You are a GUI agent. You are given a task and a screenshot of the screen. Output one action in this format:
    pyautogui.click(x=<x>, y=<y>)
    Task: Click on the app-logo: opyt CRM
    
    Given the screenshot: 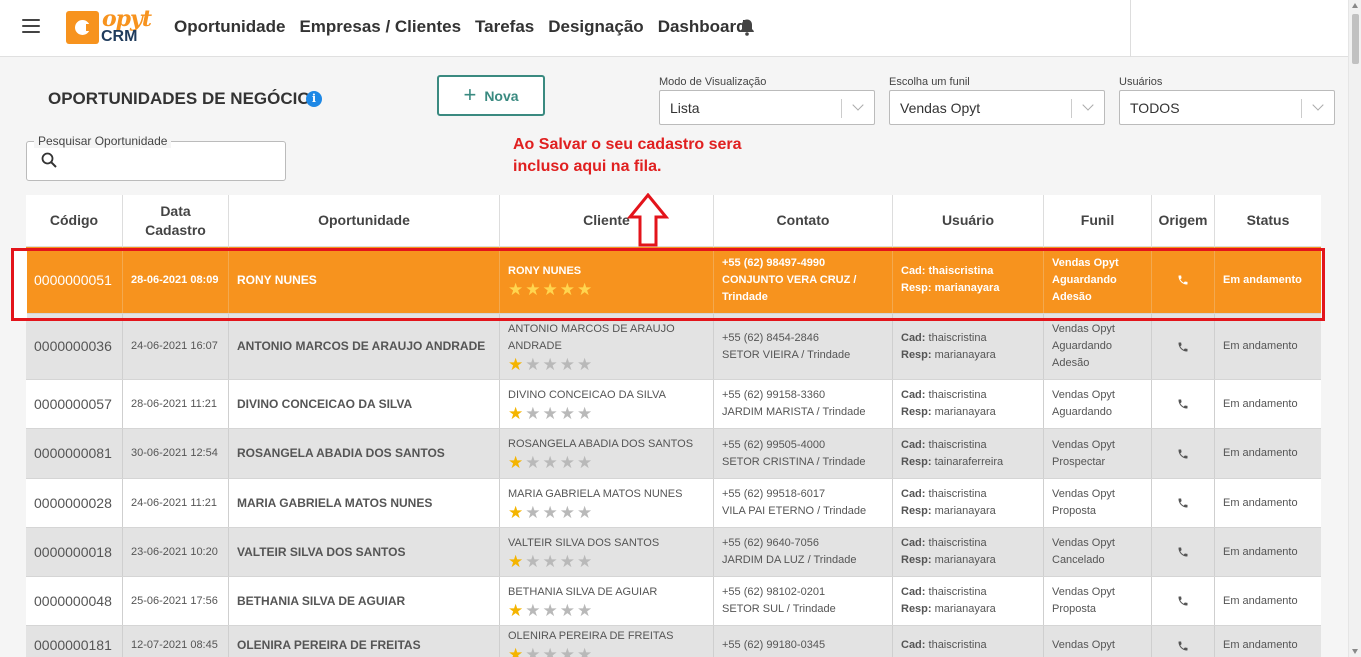 What is the action you would take?
    pyautogui.click(x=109, y=26)
    